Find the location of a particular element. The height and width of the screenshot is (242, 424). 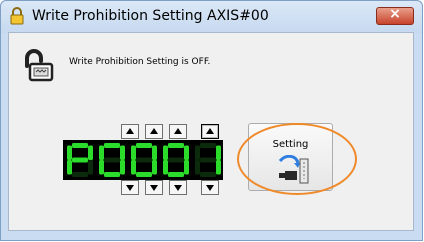

digit-3-segment-c is located at coordinates (154, 167).